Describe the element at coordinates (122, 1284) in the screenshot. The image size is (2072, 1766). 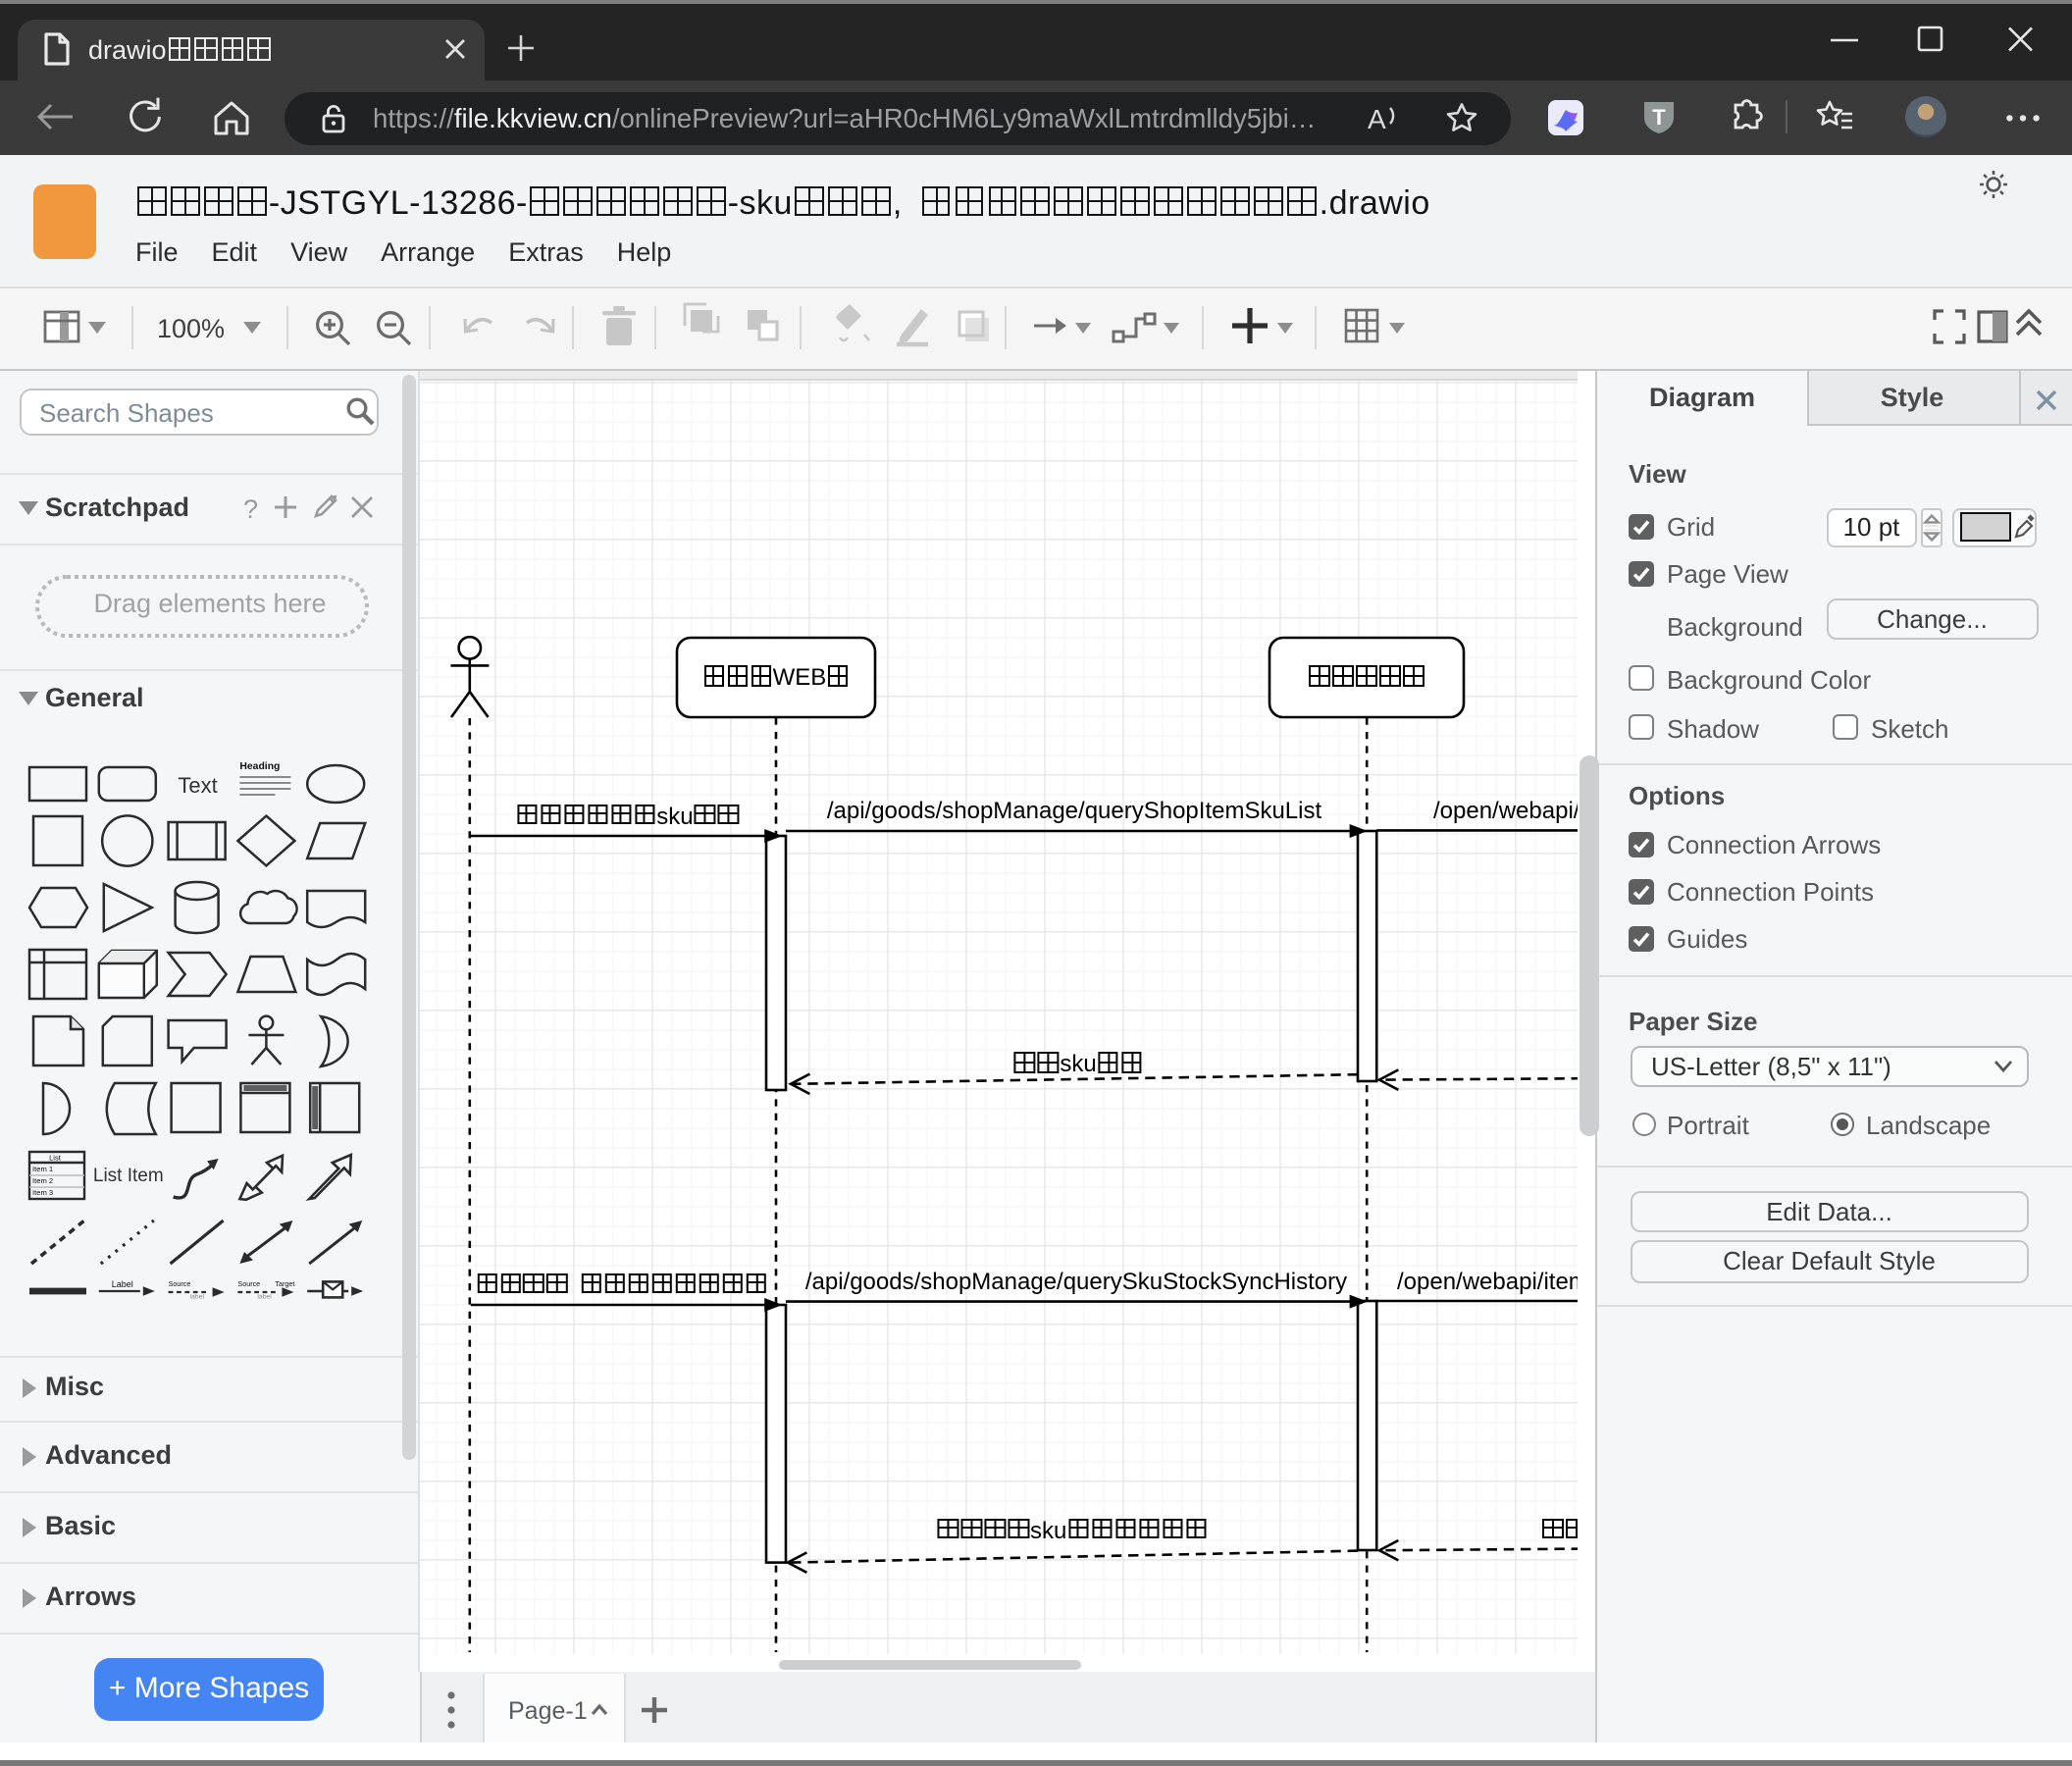
I see `svg-text: Label` at that location.